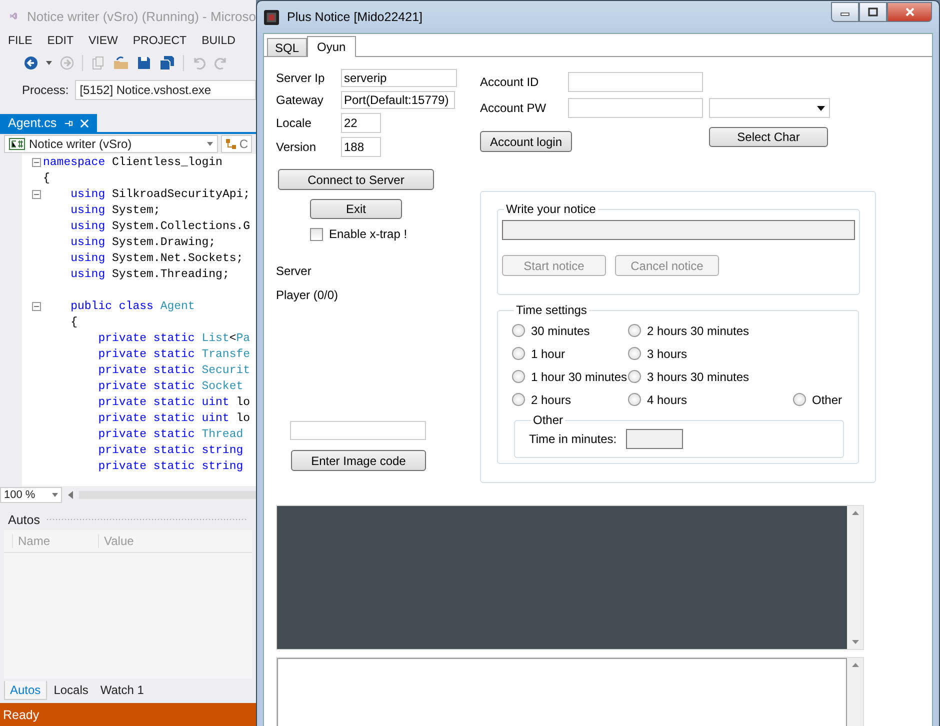  What do you see at coordinates (141, 16) in the screenshot?
I see `window-title: Notice writer (vSro) (Running) - Microso` at bounding box center [141, 16].